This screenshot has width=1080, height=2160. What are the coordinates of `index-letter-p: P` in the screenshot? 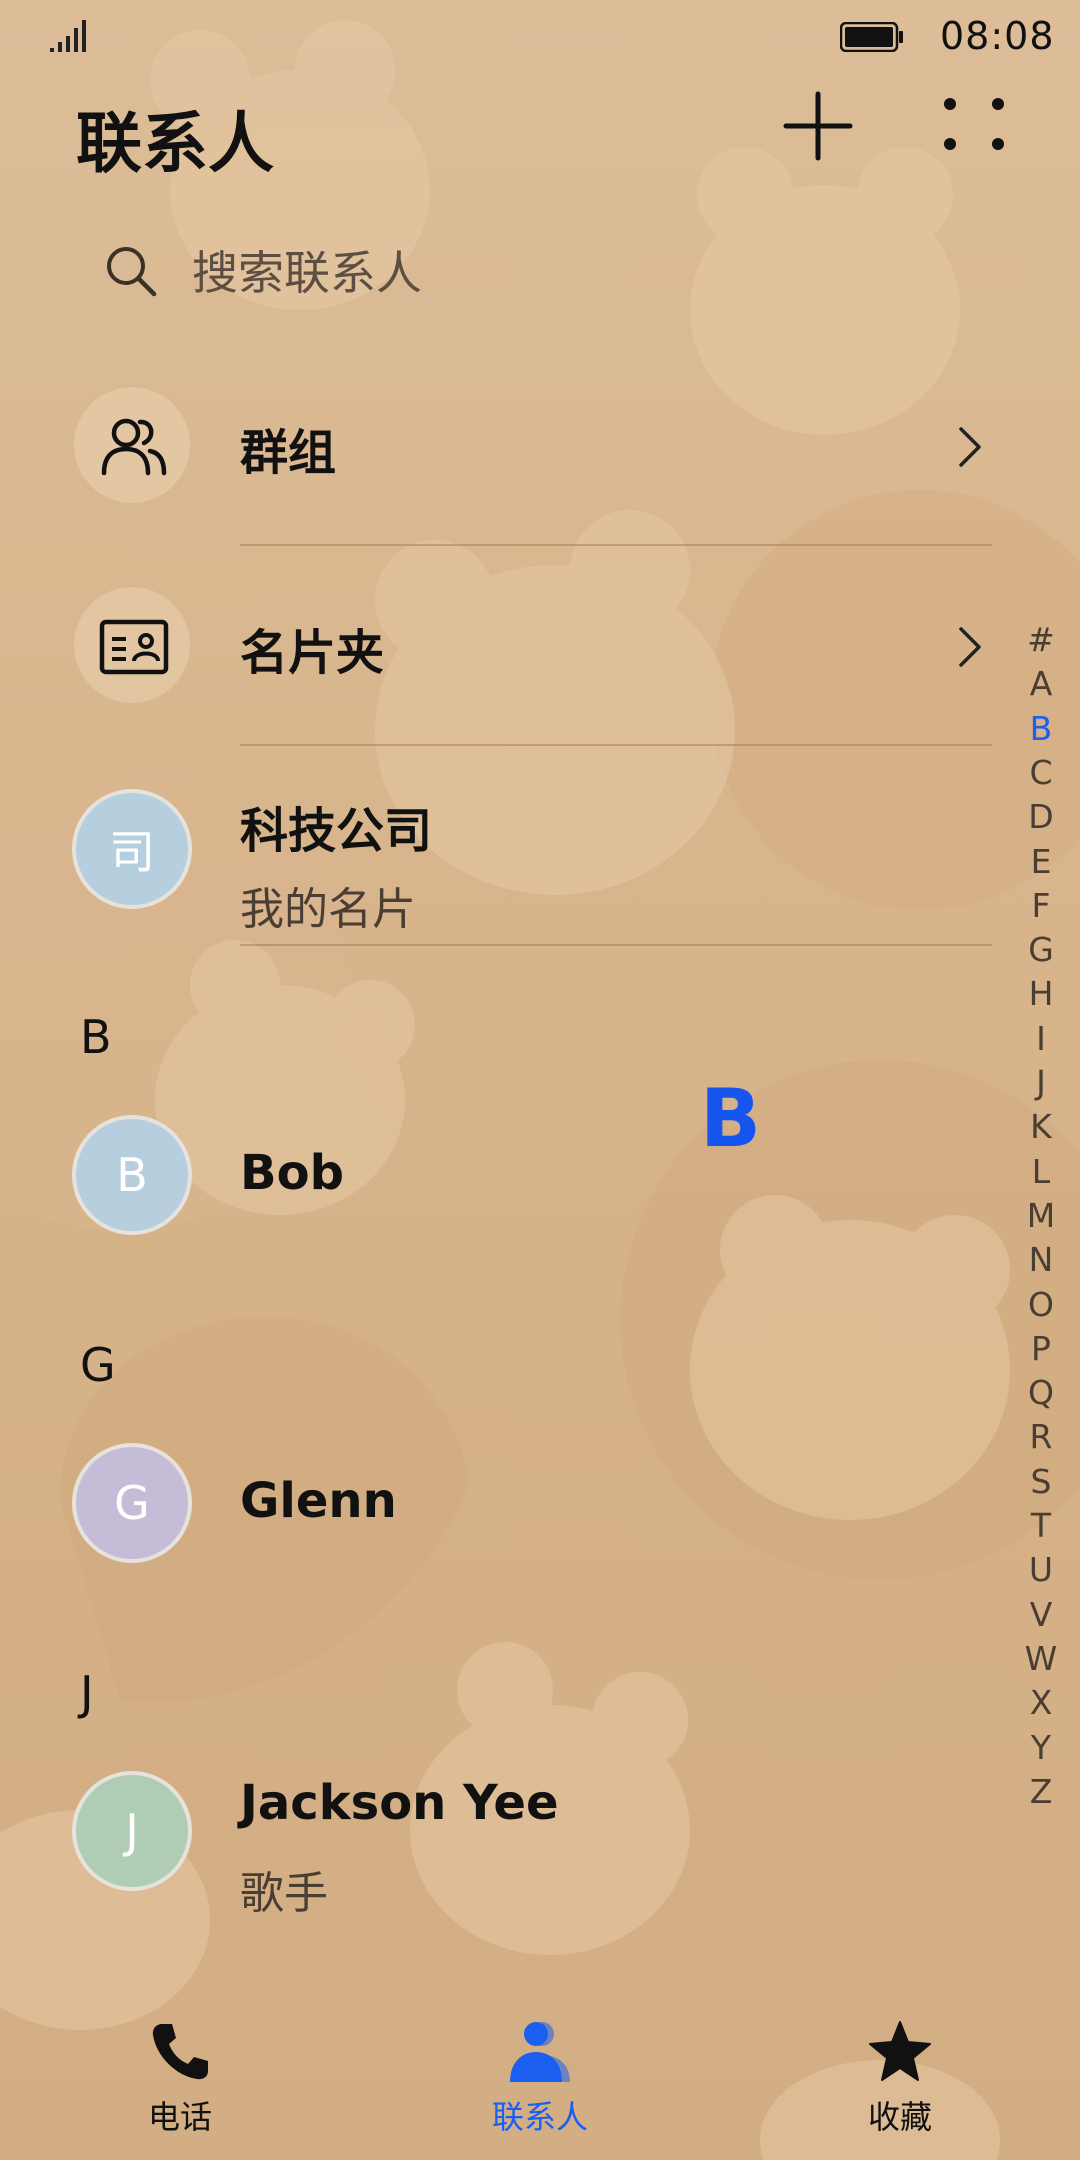 It's located at (1041, 1348).